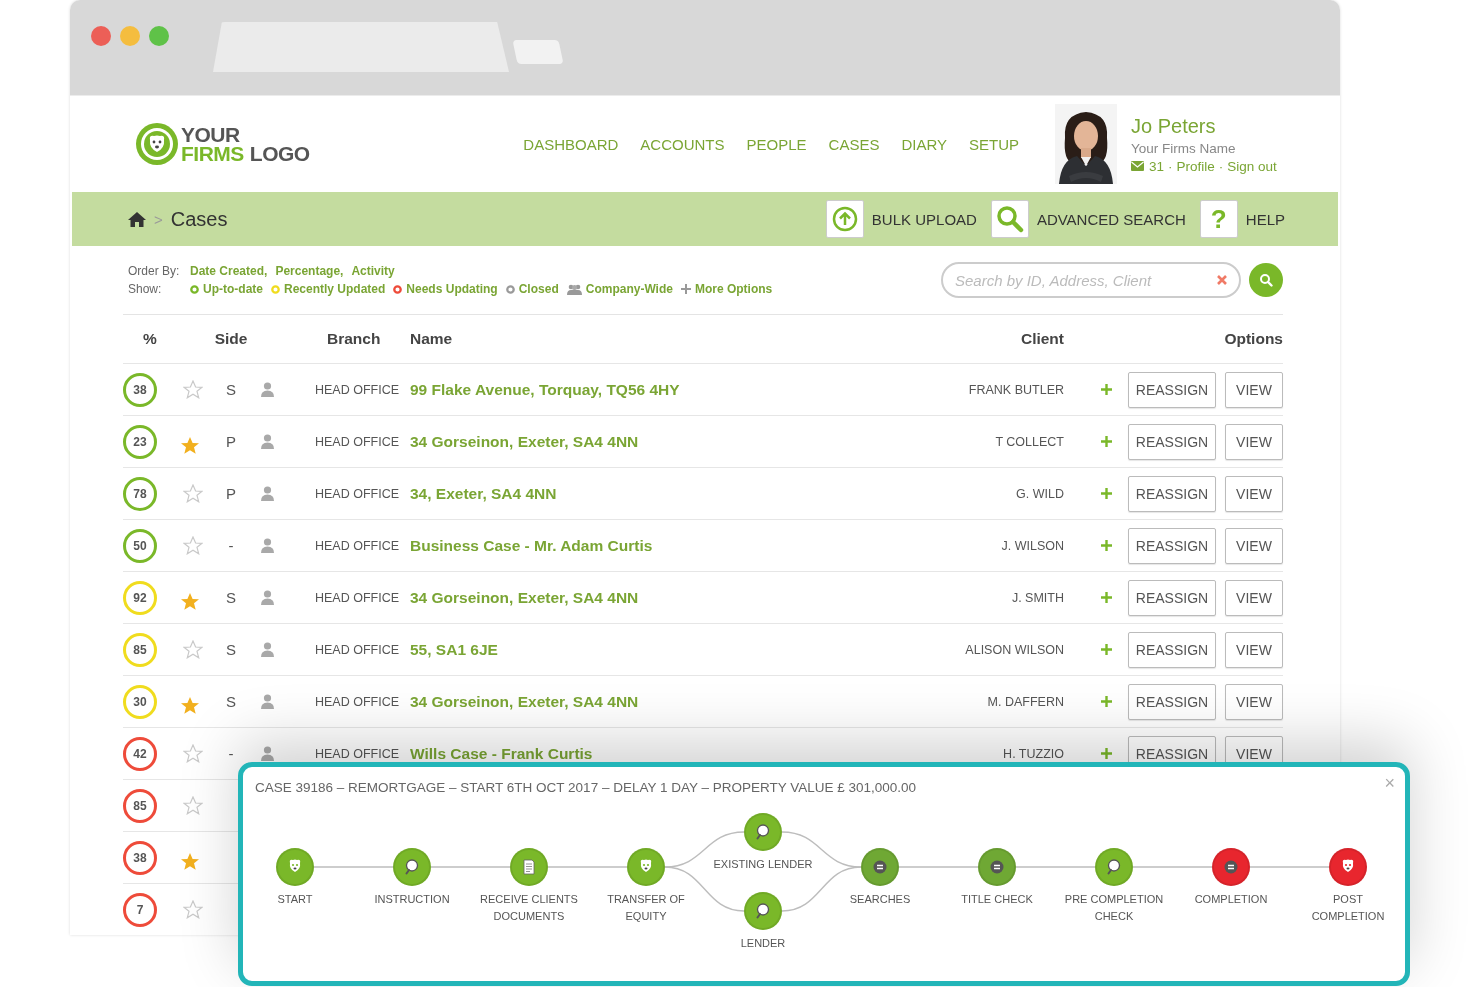  I want to click on side-code: P, so click(231, 493).